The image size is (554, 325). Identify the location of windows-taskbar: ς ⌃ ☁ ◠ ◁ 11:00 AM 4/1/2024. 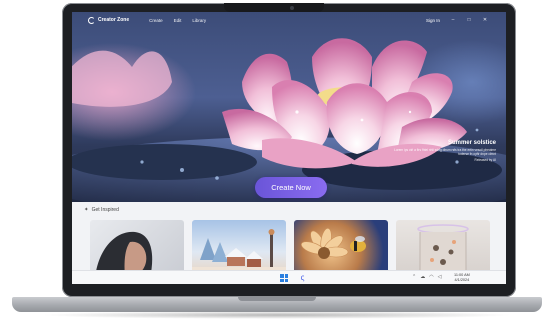
(289, 277).